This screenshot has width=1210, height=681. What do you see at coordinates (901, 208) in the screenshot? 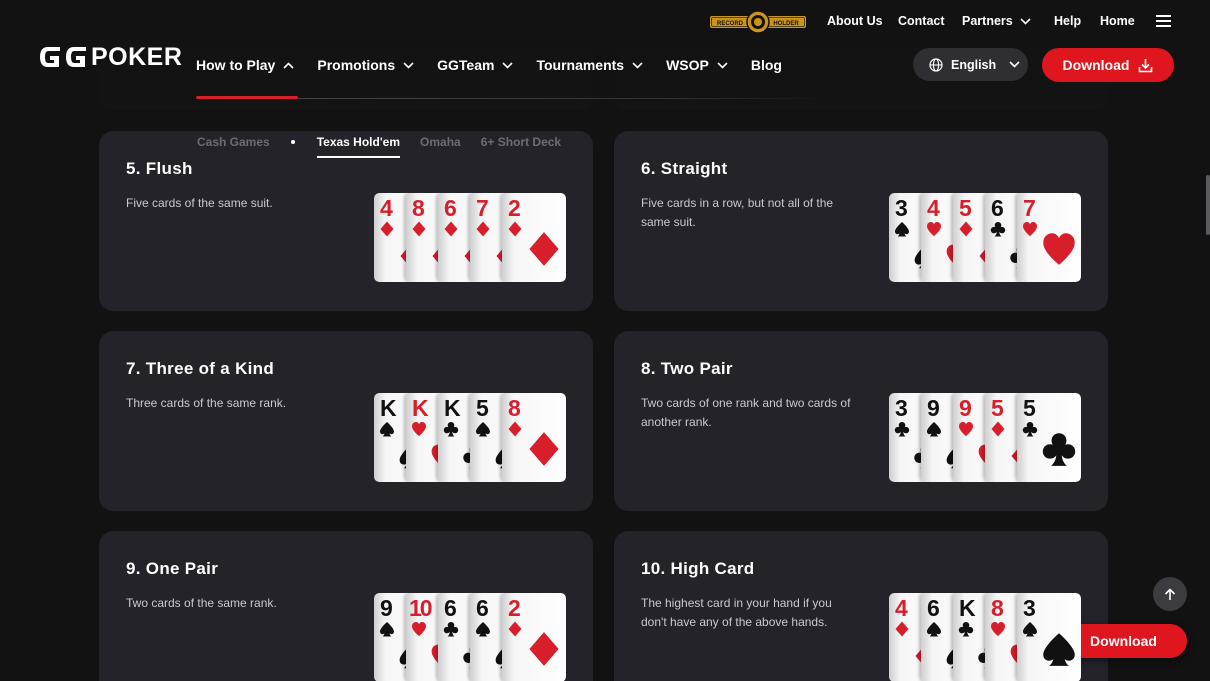
I see `card-rank: 3` at bounding box center [901, 208].